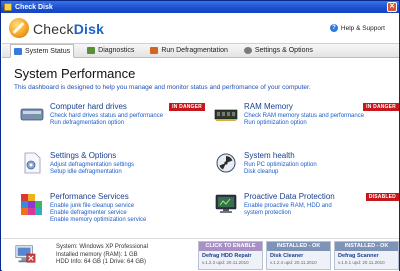 The image size is (400, 271). What do you see at coordinates (194, 50) in the screenshot?
I see `tab-label: Run Defragmentation` at bounding box center [194, 50].